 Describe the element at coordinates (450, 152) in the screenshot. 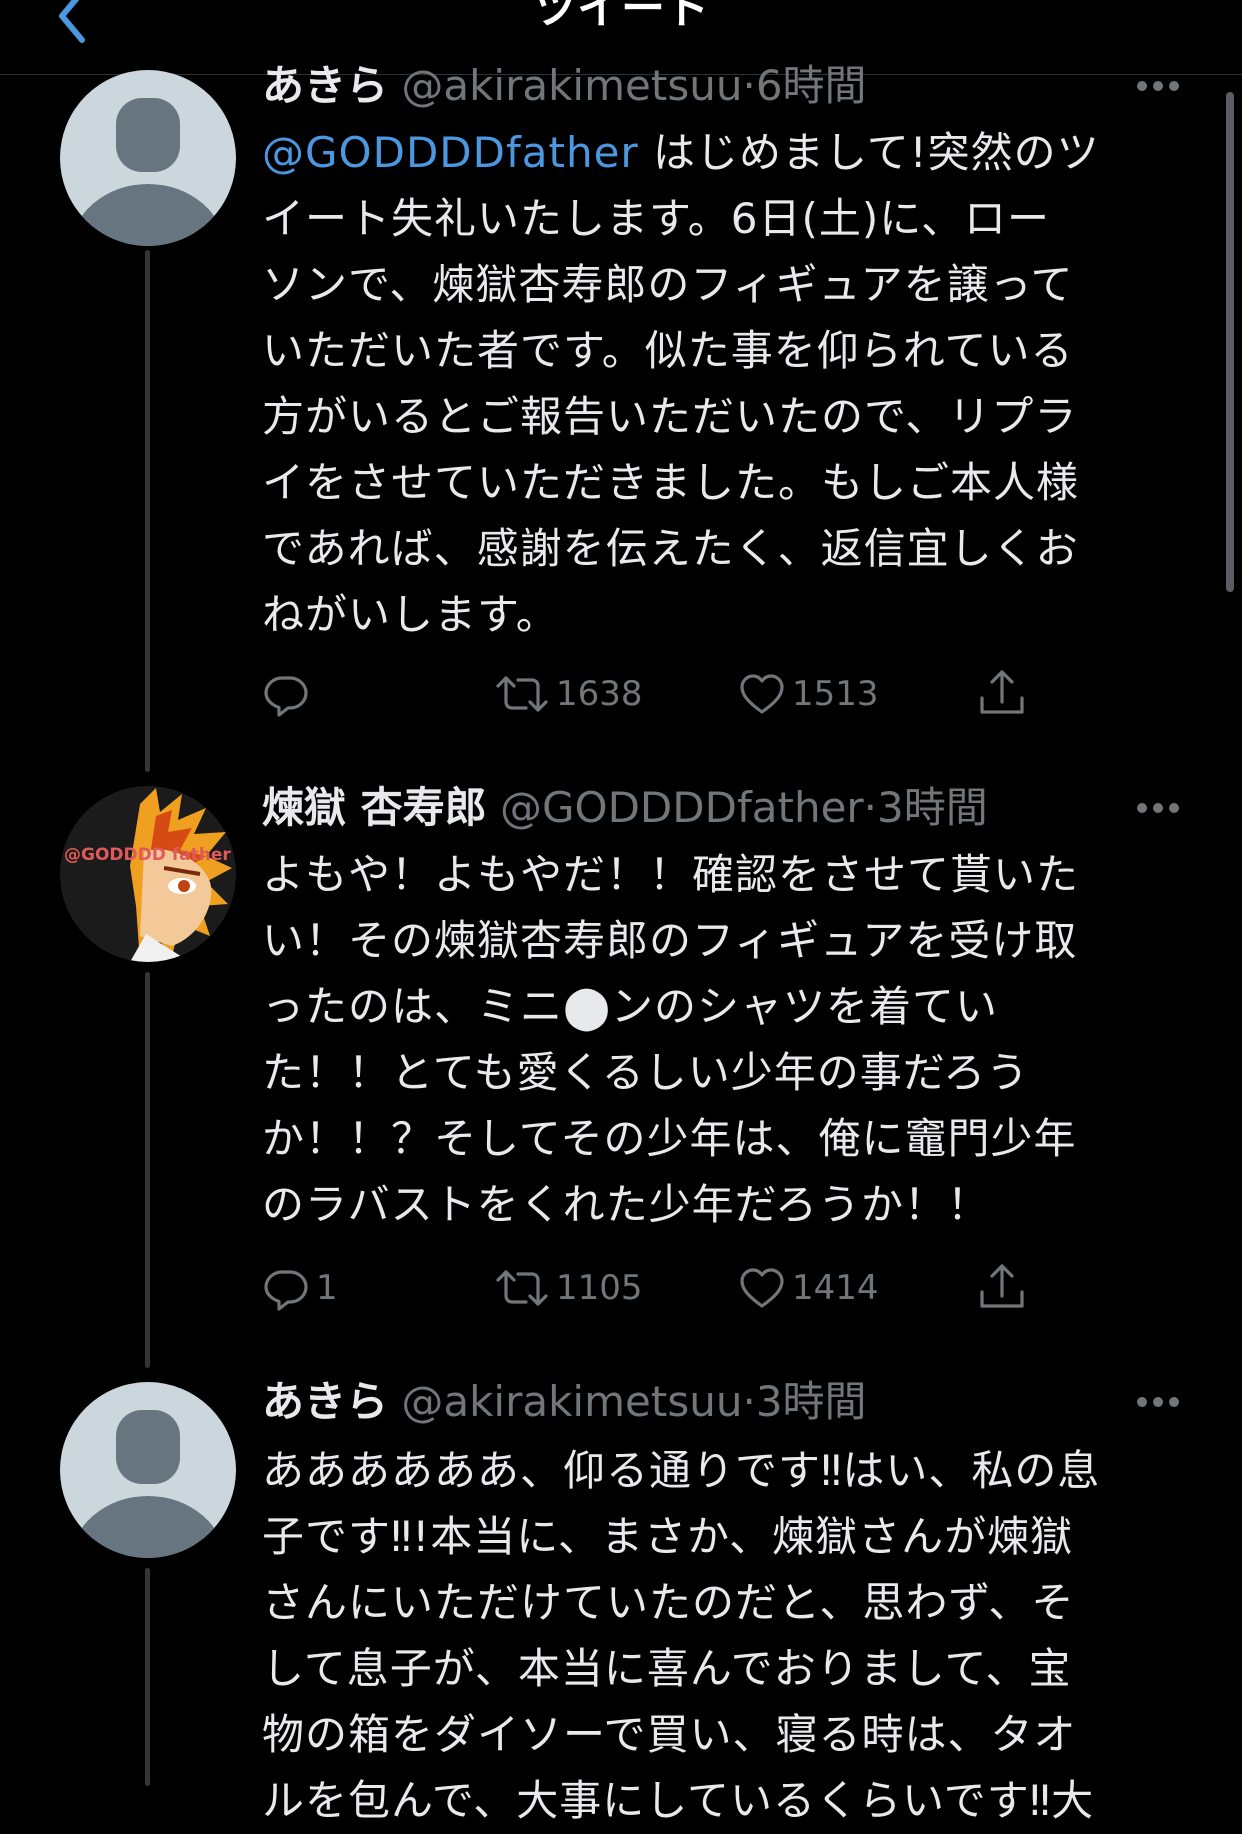

I see `mention-link: @GODDDDfather` at that location.